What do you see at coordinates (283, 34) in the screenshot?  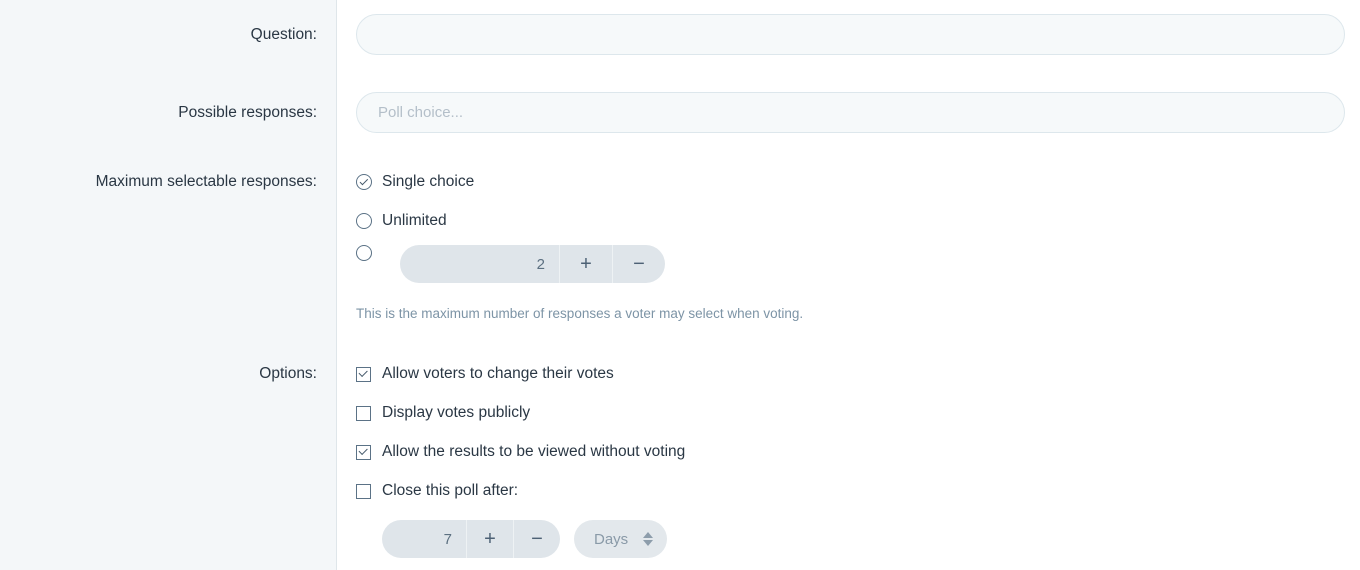 I see `question-label: Question:` at bounding box center [283, 34].